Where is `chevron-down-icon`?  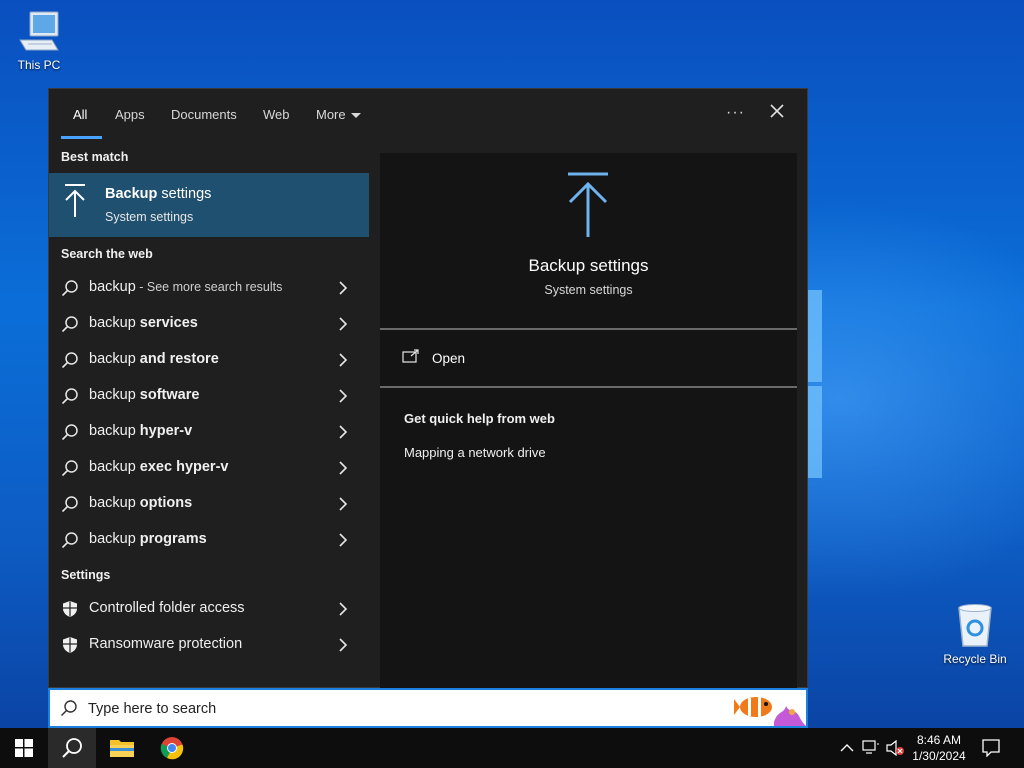
chevron-down-icon is located at coordinates (355, 116).